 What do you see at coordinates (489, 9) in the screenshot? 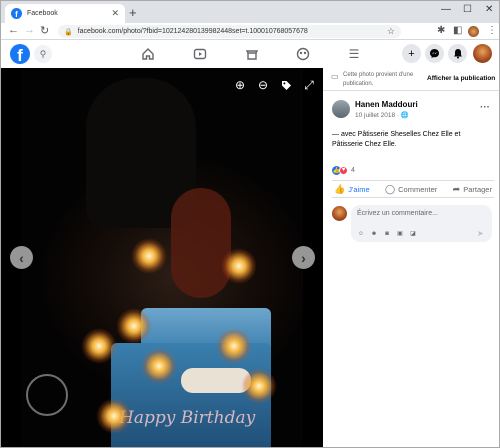
I see `close-window-icon: ✕` at bounding box center [489, 9].